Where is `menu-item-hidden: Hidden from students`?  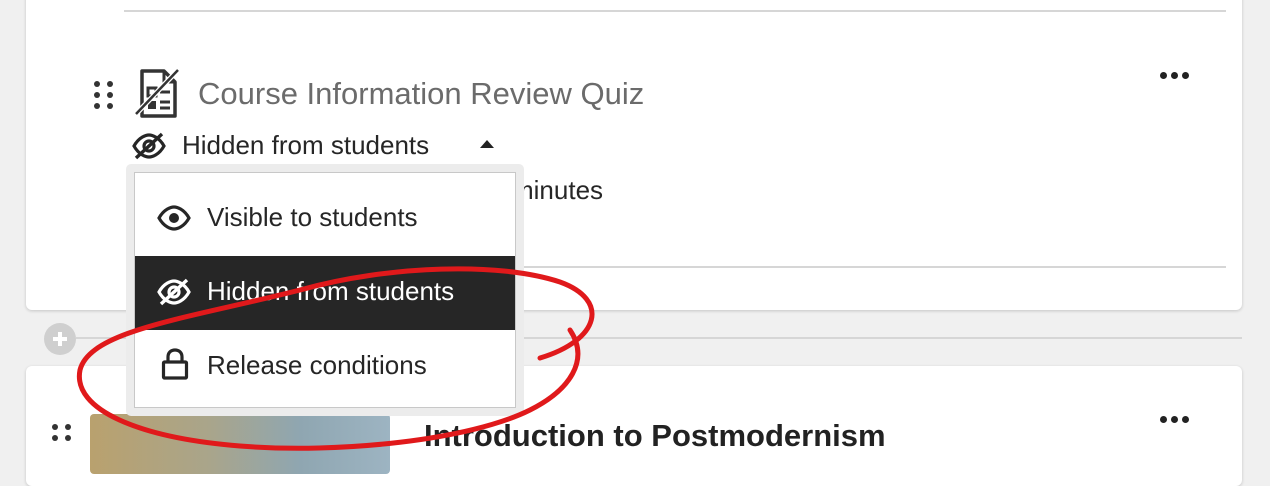 menu-item-hidden: Hidden from students is located at coordinates (325, 293).